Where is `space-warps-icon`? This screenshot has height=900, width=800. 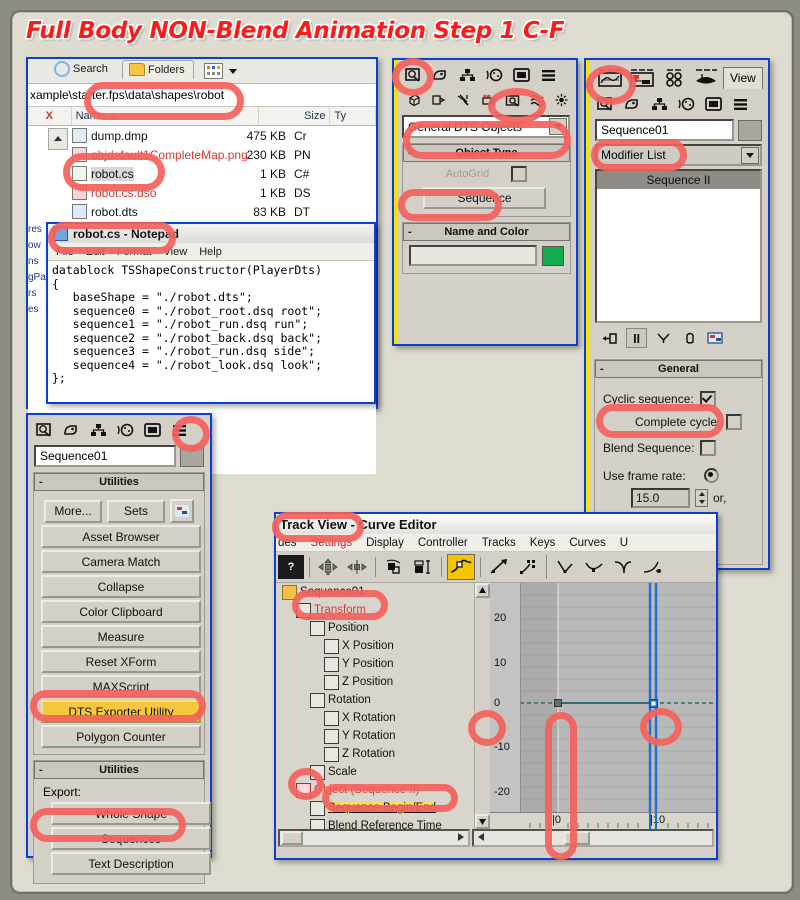 space-warps-icon is located at coordinates (537, 100).